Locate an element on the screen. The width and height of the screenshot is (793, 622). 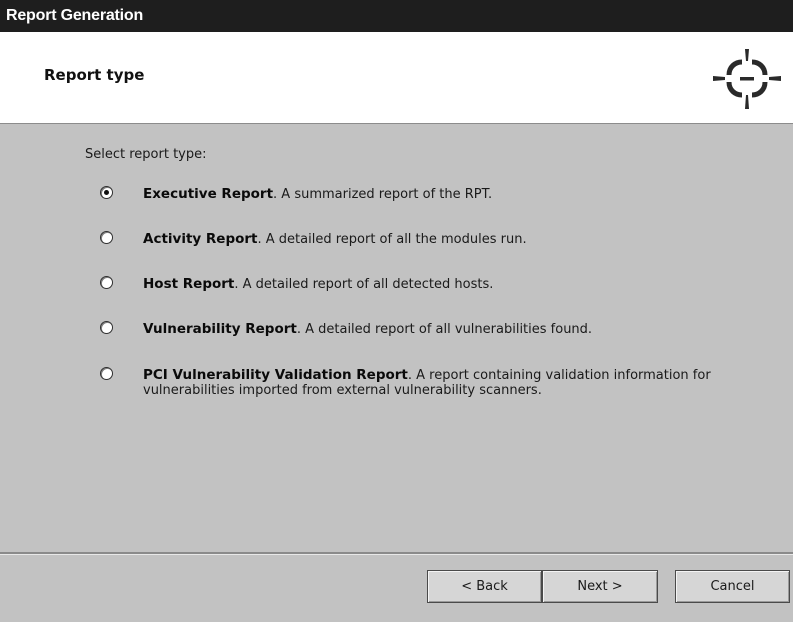
option-name: Activity Report is located at coordinates (200, 239).